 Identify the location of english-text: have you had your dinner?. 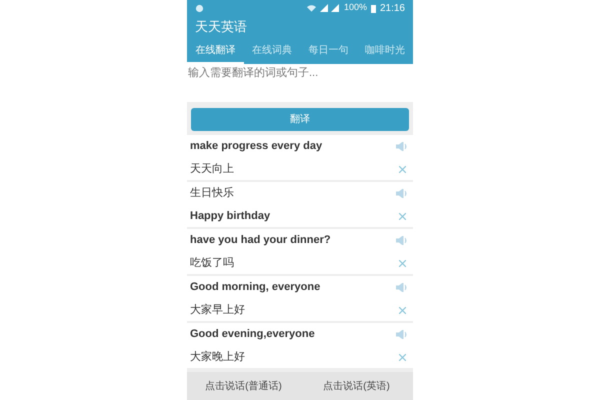
(261, 240).